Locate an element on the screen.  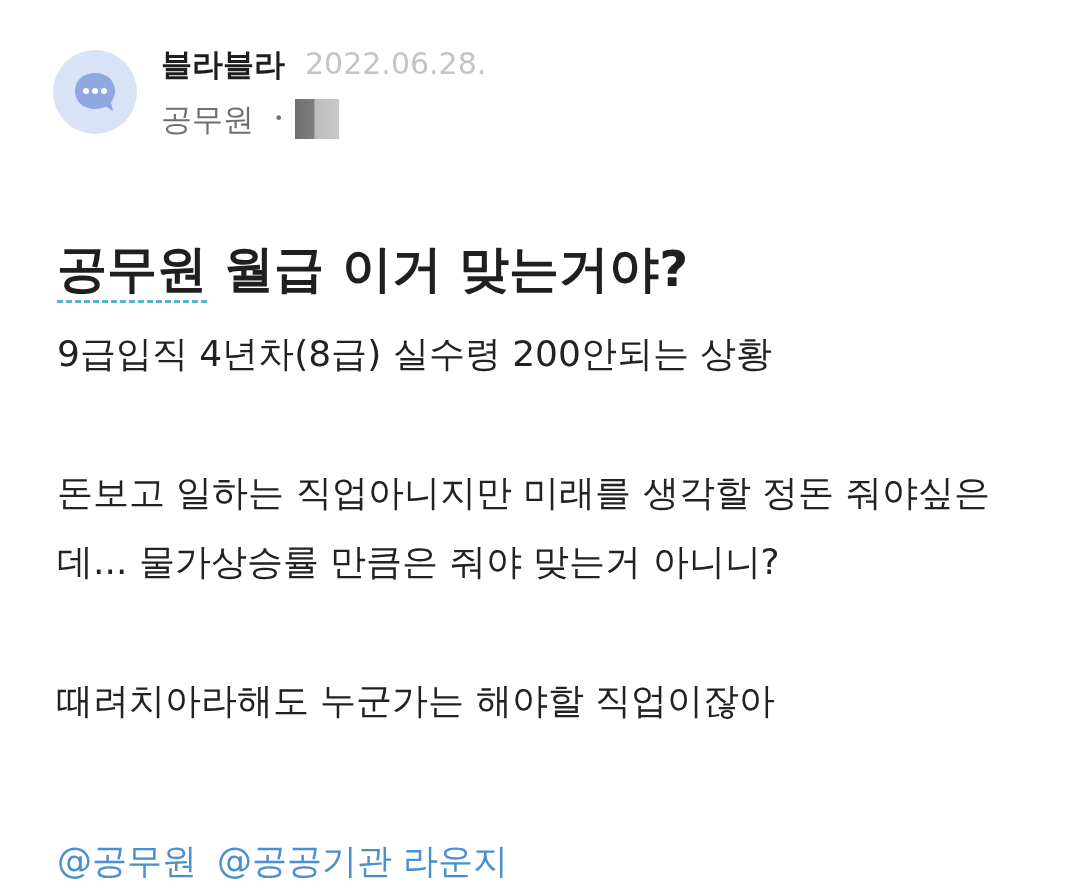
author-name: 블라블라 is located at coordinates (223, 64).